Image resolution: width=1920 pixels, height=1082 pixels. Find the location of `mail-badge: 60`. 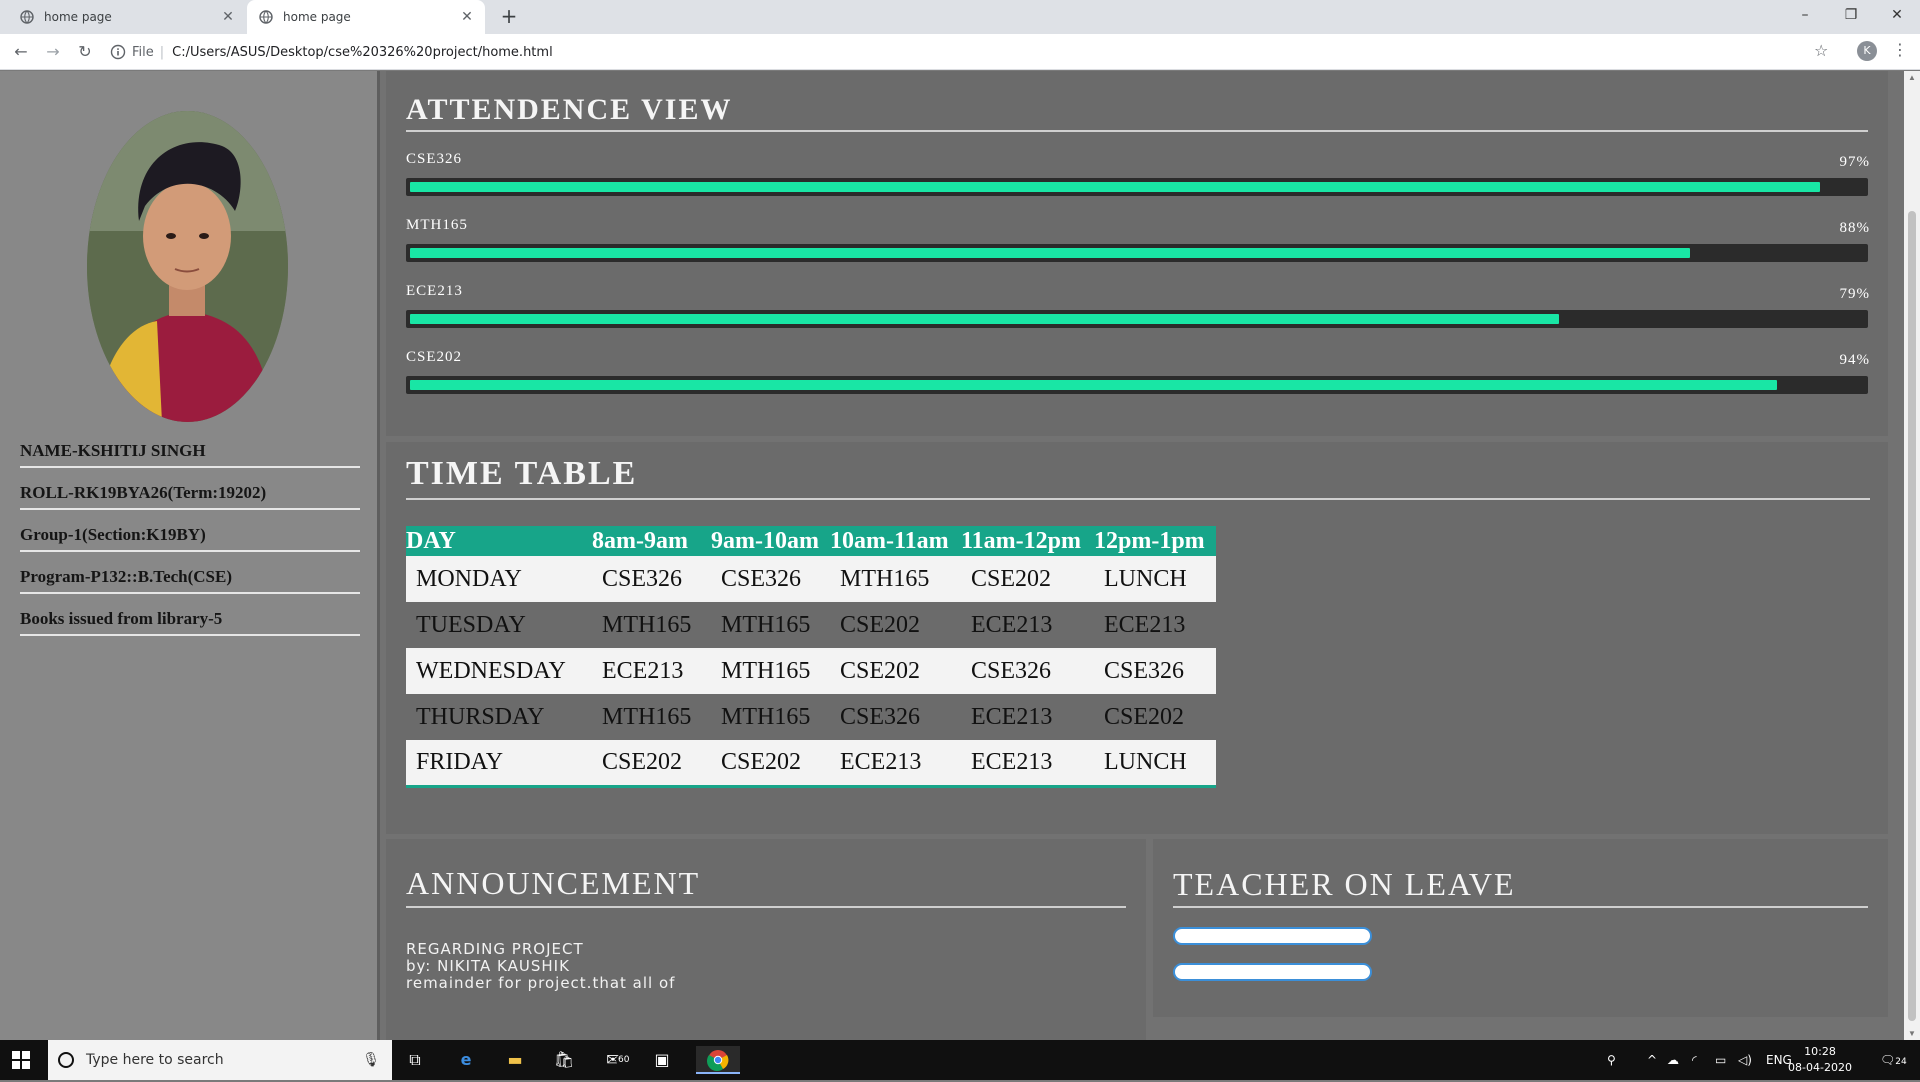

mail-badge: 60 is located at coordinates (624, 1060).